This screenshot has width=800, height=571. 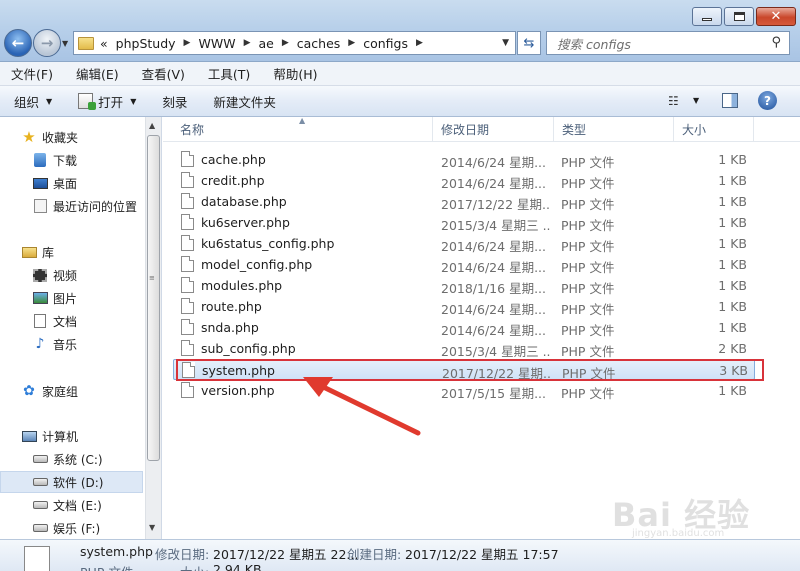 What do you see at coordinates (71, 298) in the screenshot?
I see `nav-pictures: 图片` at bounding box center [71, 298].